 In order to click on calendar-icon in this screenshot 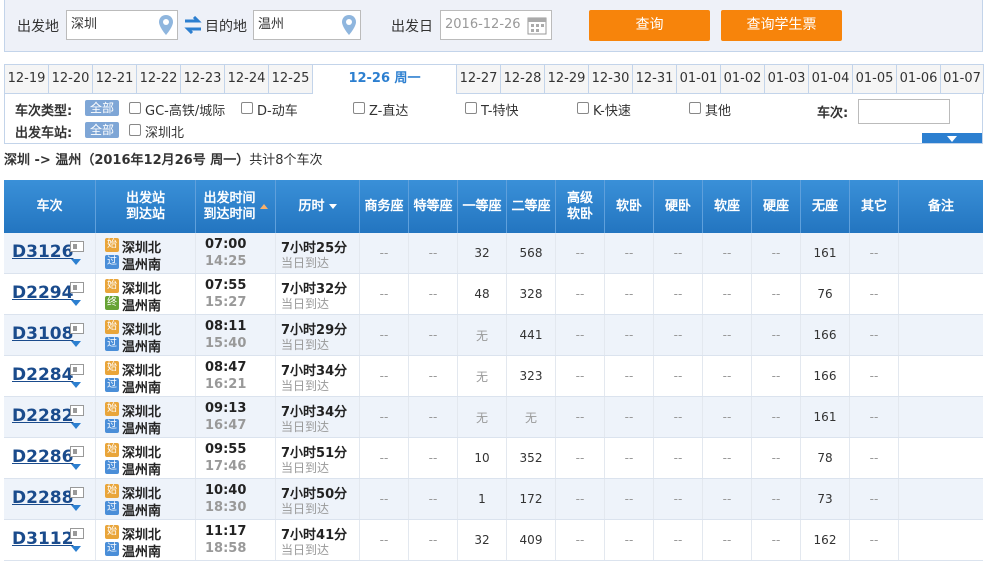, I will do `click(537, 25)`.